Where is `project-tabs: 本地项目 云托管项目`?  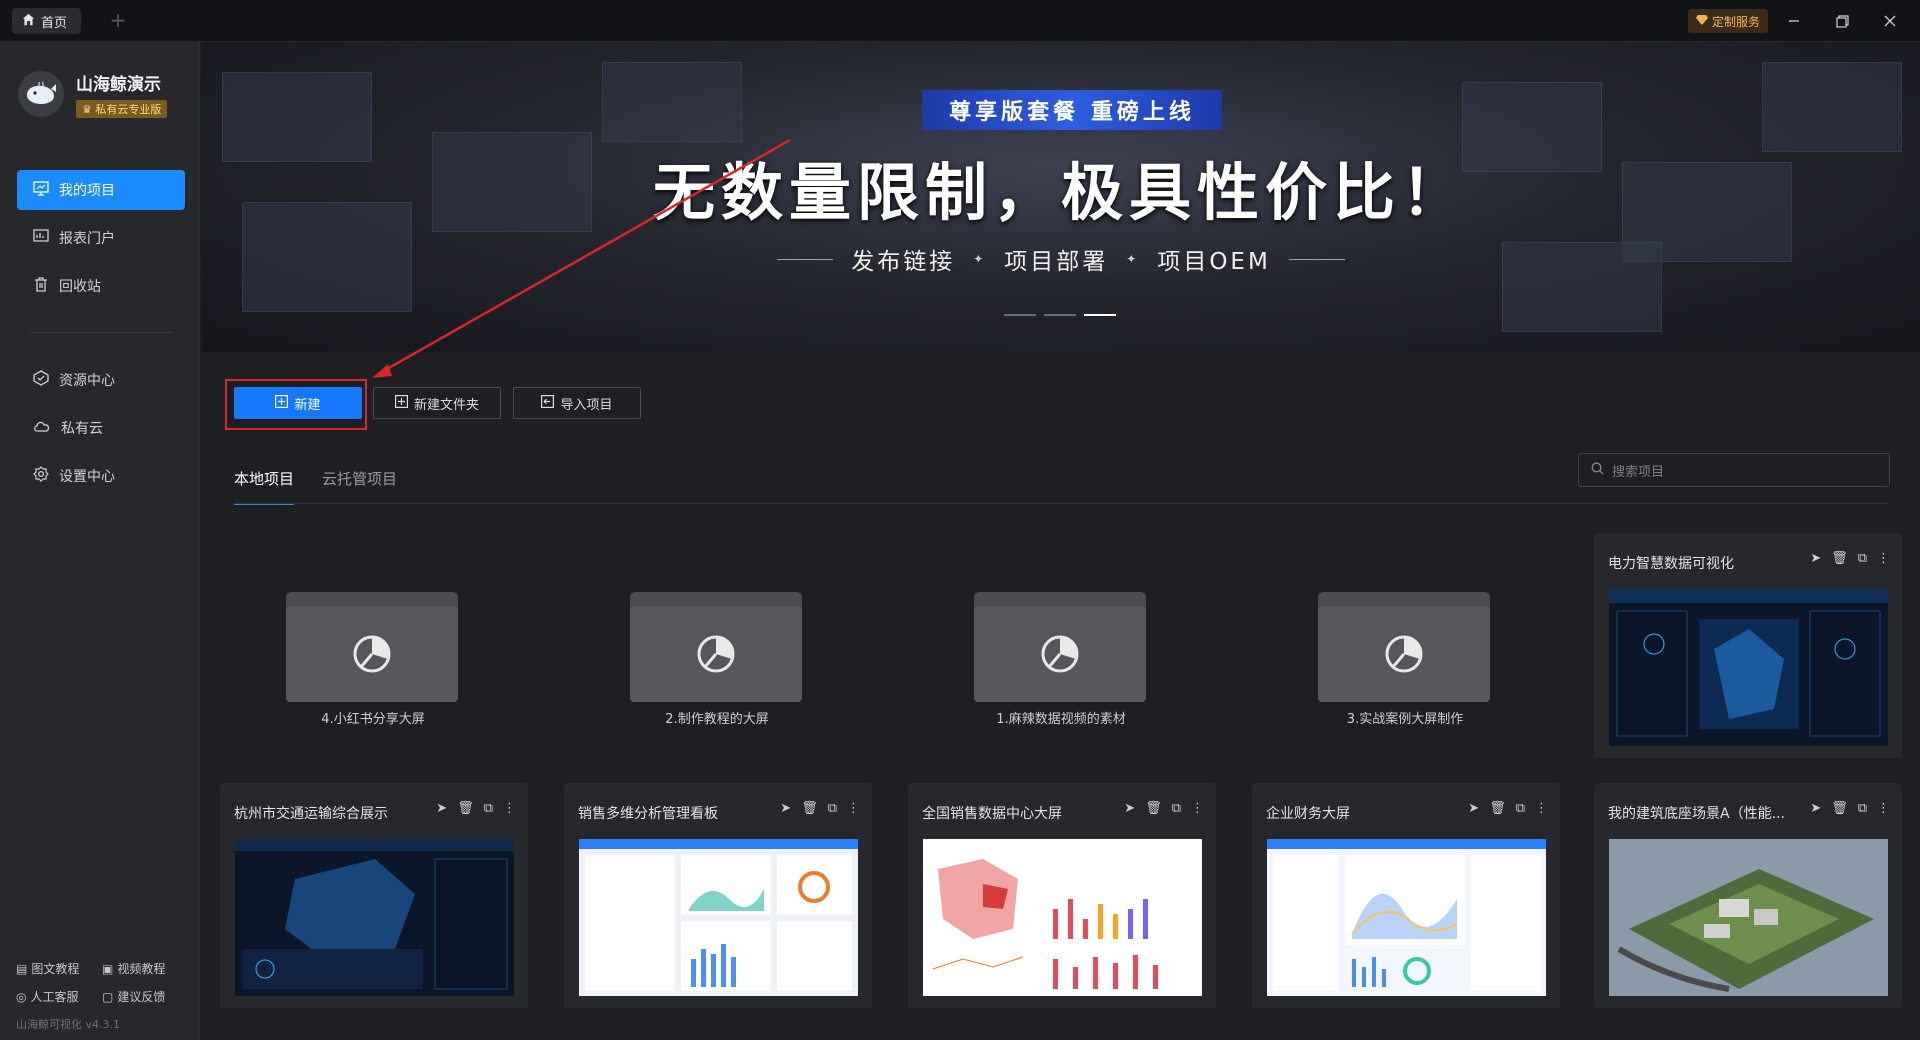 project-tabs: 本地项目 云托管项目 is located at coordinates (315, 486).